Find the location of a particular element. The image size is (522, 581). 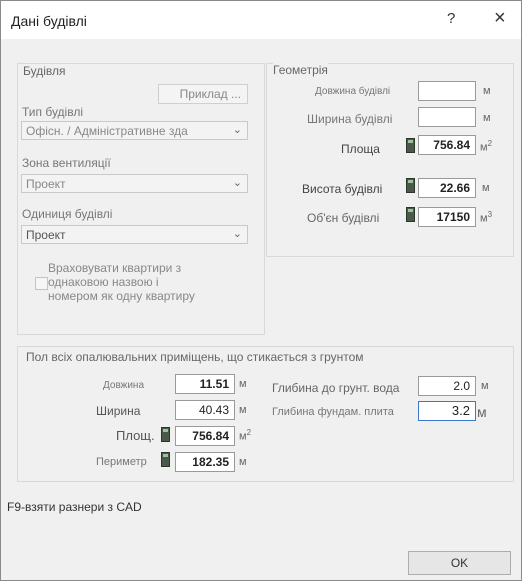

floor-width-input: 40.43 is located at coordinates (205, 410).